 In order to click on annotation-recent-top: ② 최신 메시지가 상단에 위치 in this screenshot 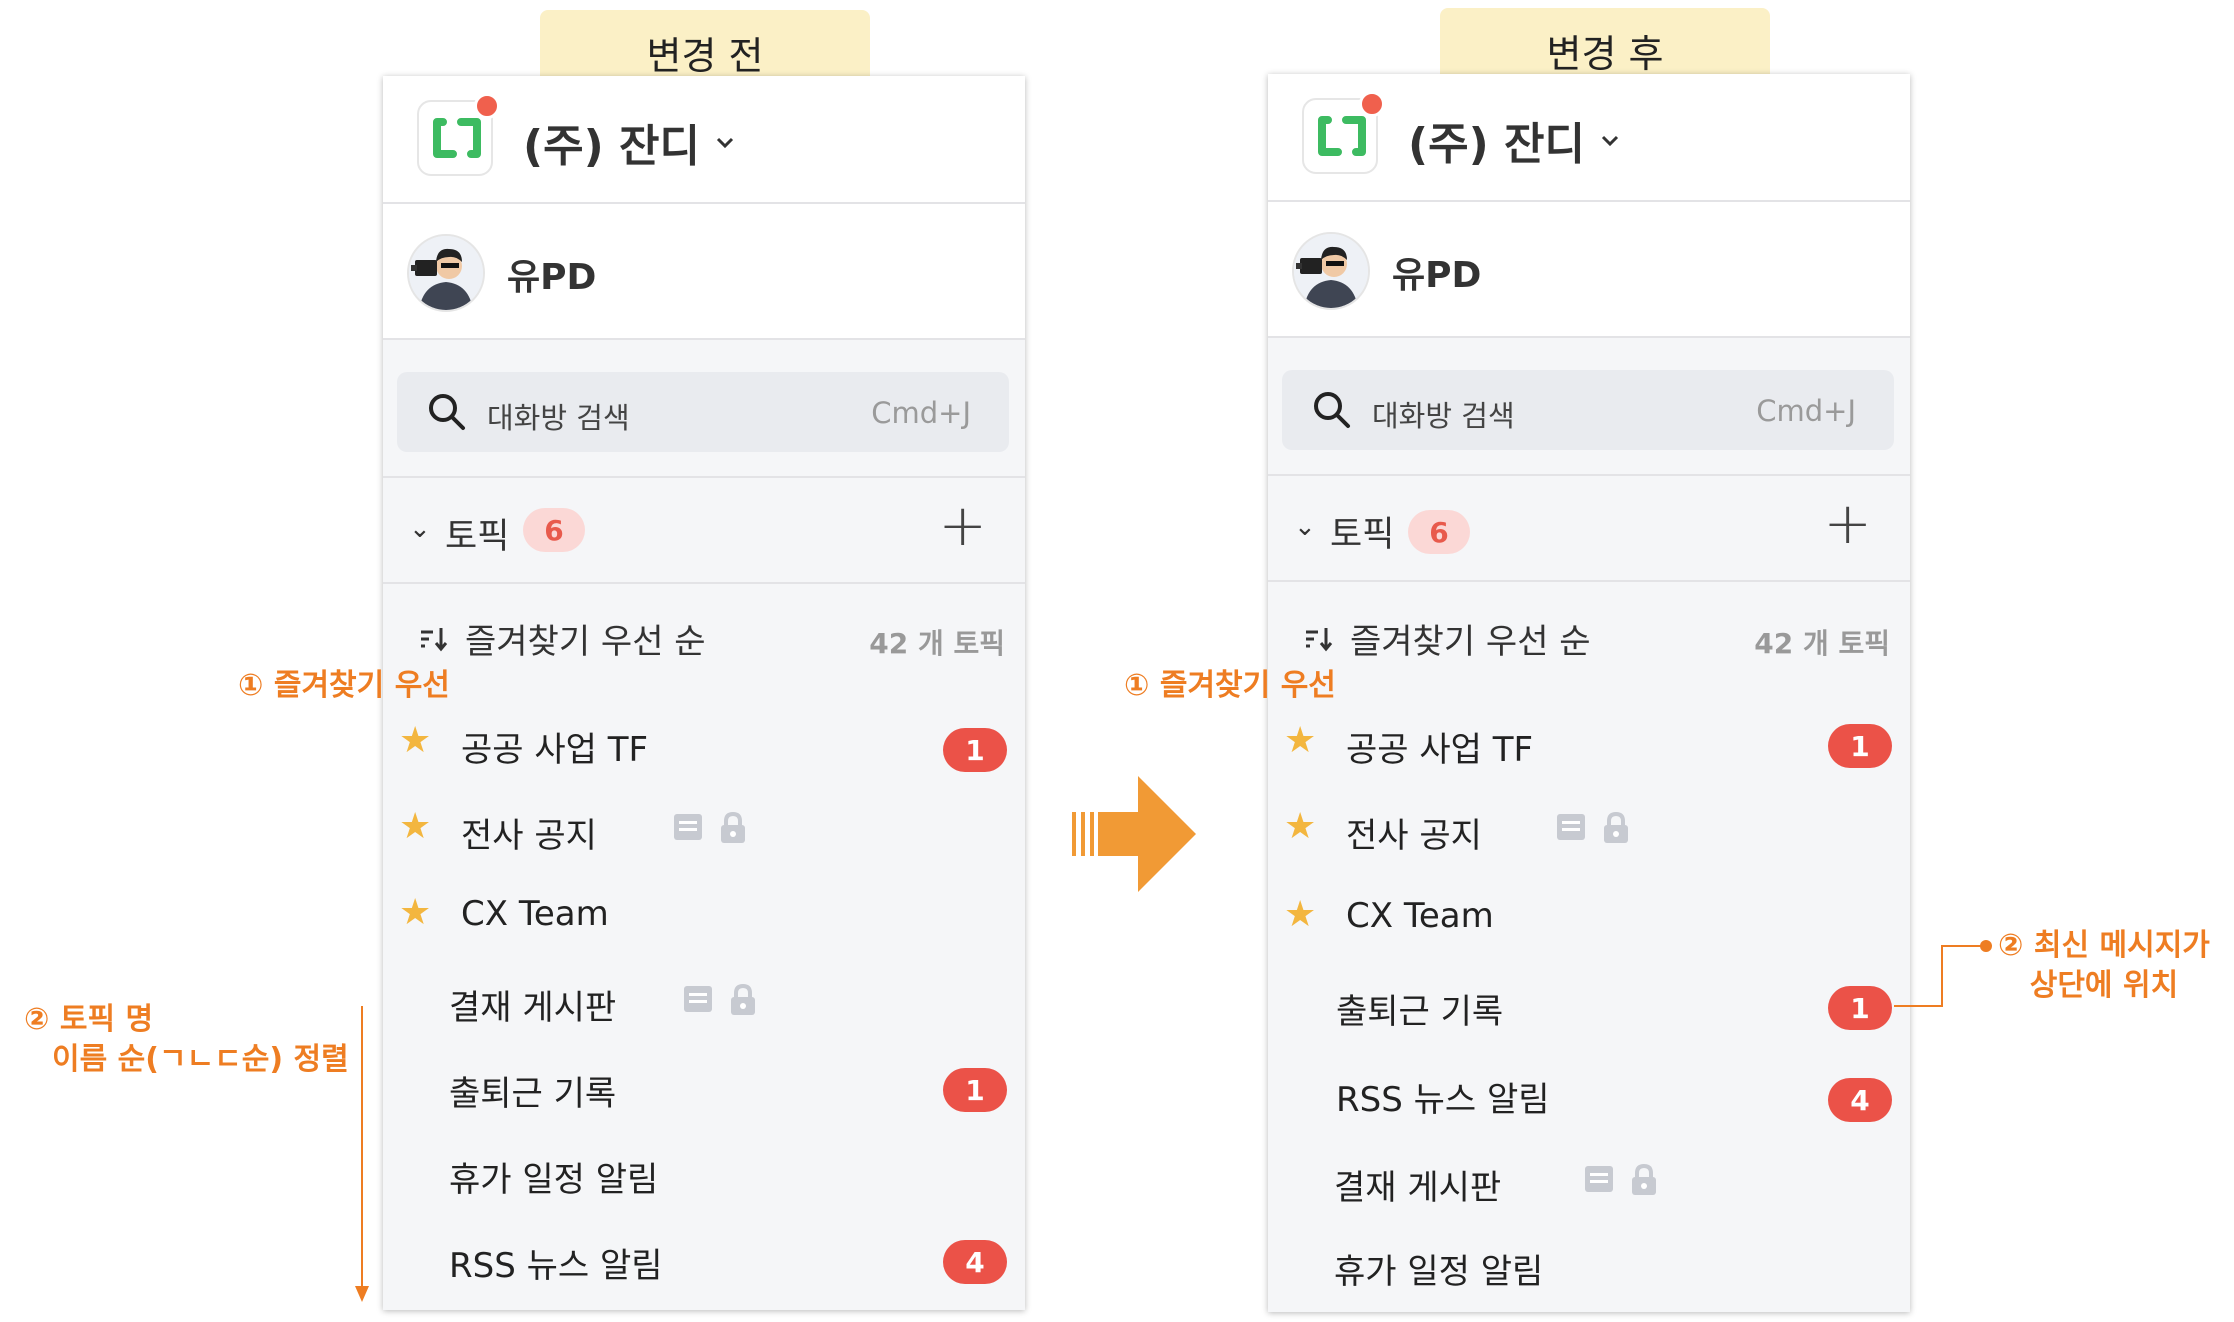, I will do `click(2104, 966)`.